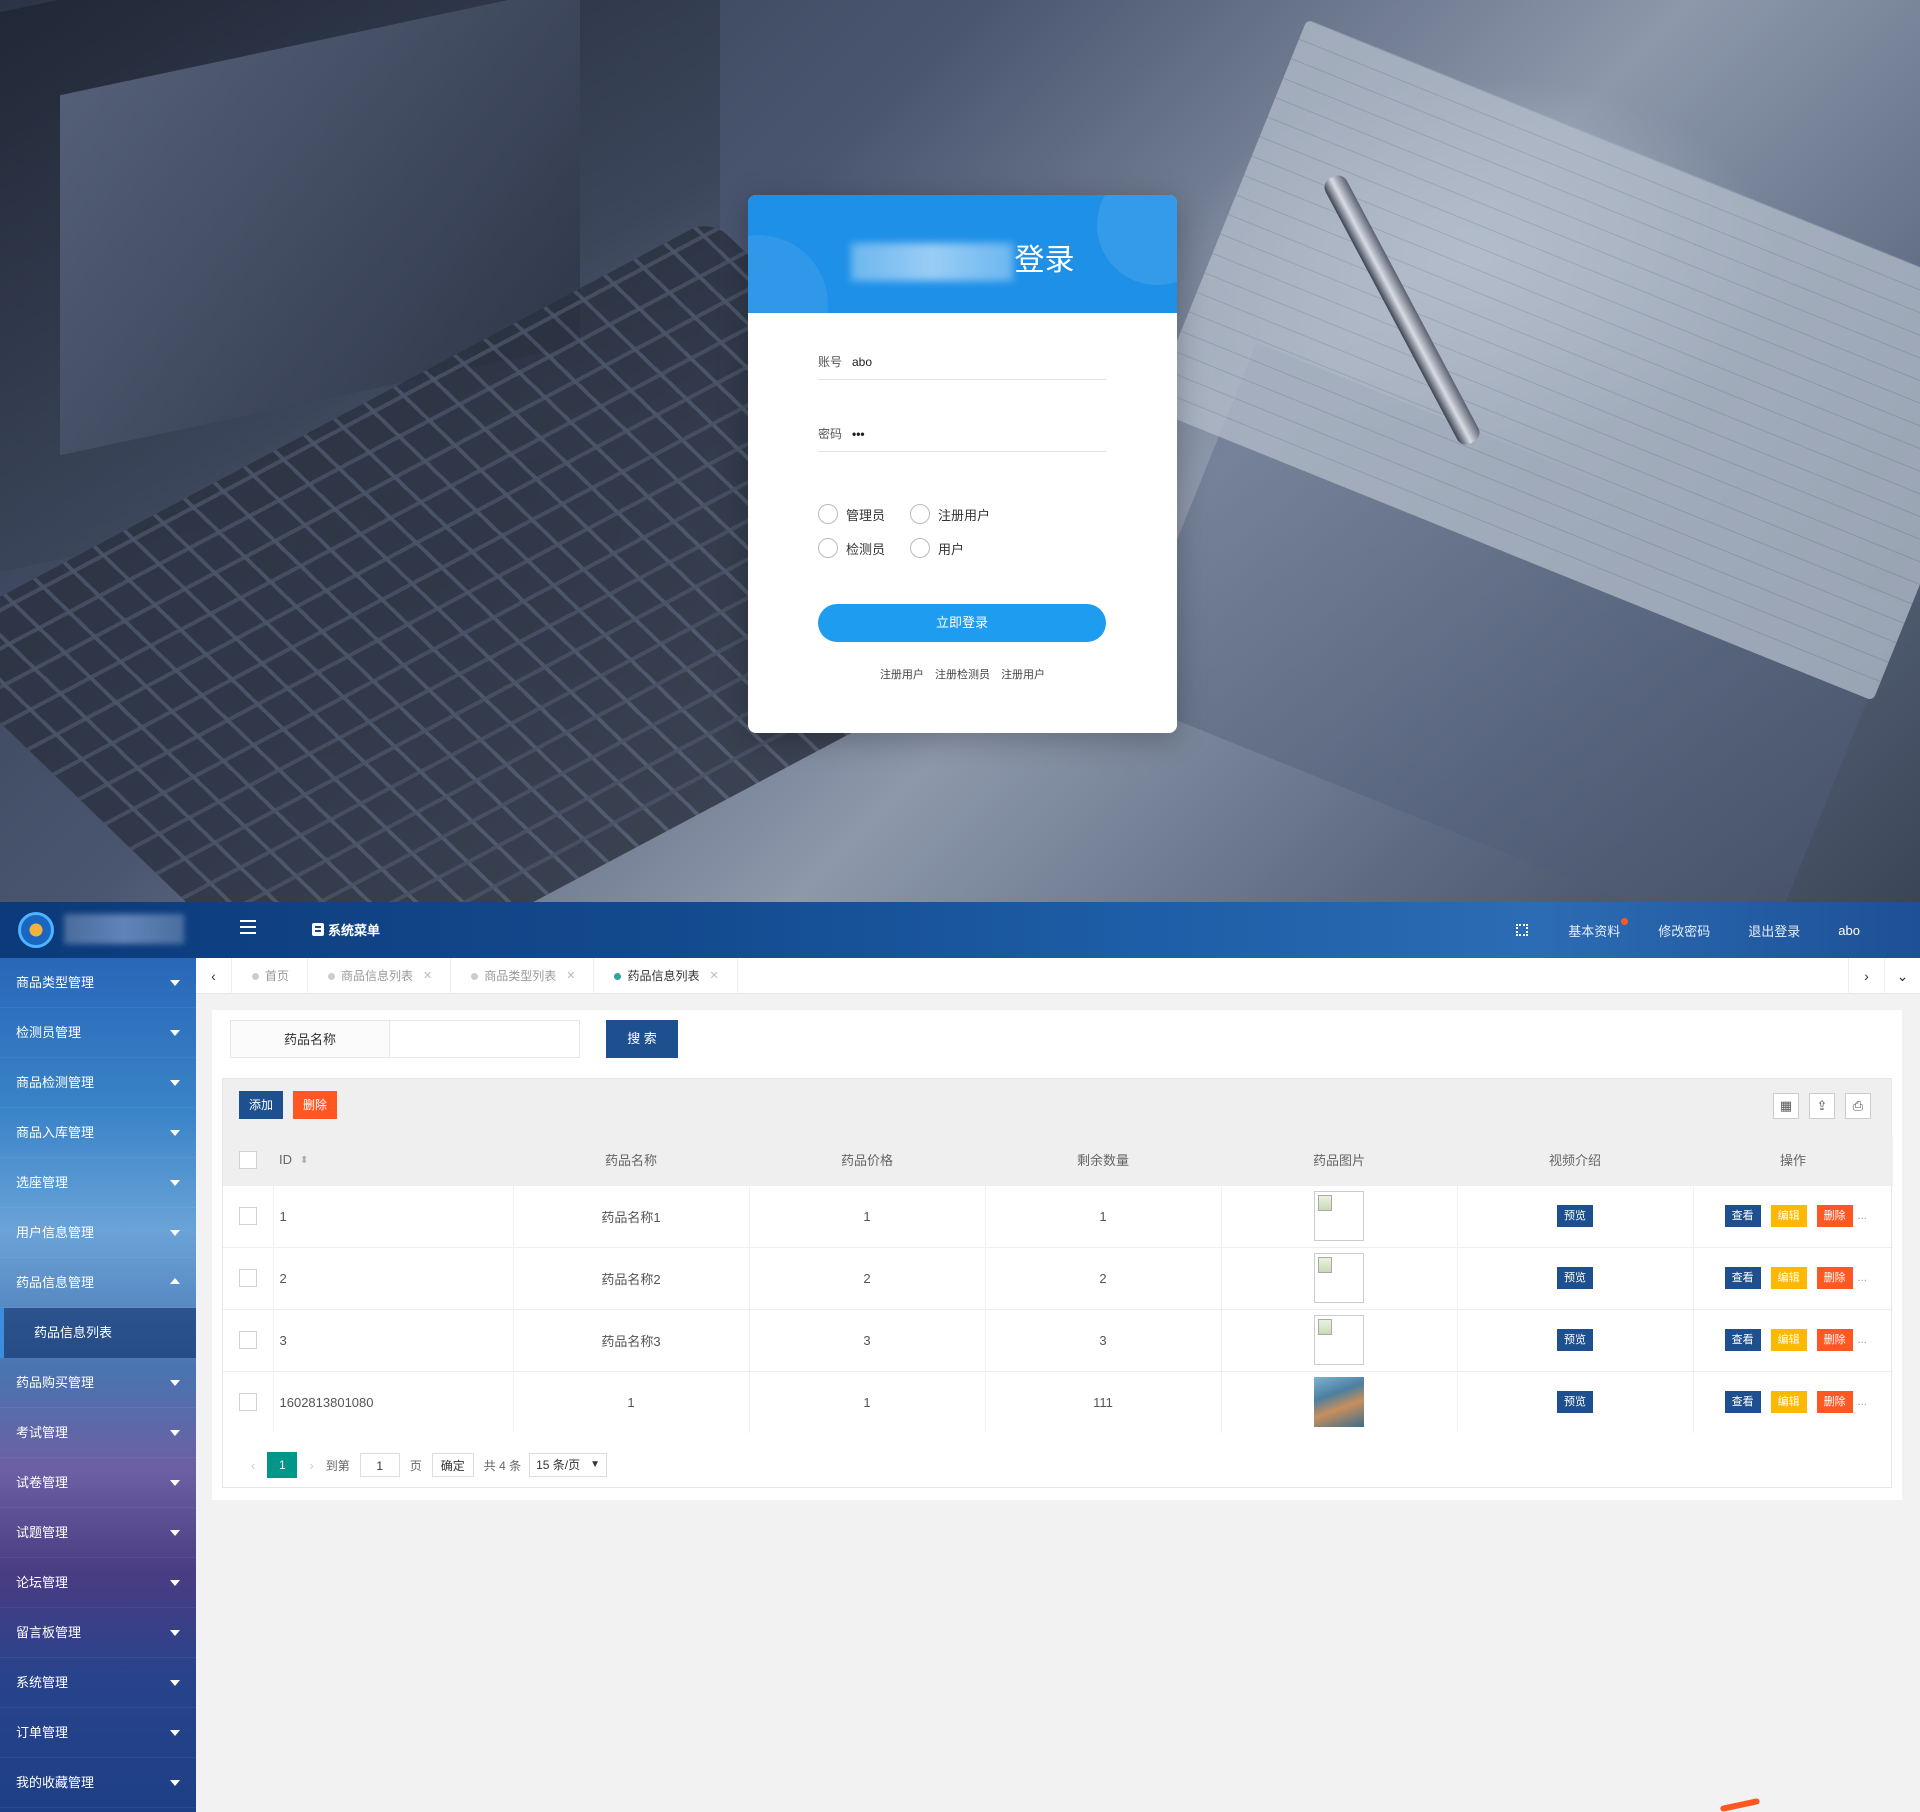 Image resolution: width=1920 pixels, height=1812 pixels. I want to click on sidebar-item-exam: 考试管理, so click(98, 1433).